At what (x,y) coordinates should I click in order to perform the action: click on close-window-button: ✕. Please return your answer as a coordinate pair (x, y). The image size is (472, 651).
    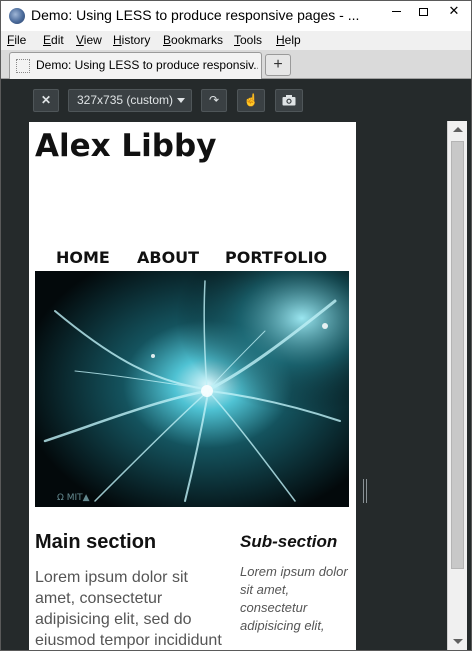
    Looking at the image, I should click on (454, 11).